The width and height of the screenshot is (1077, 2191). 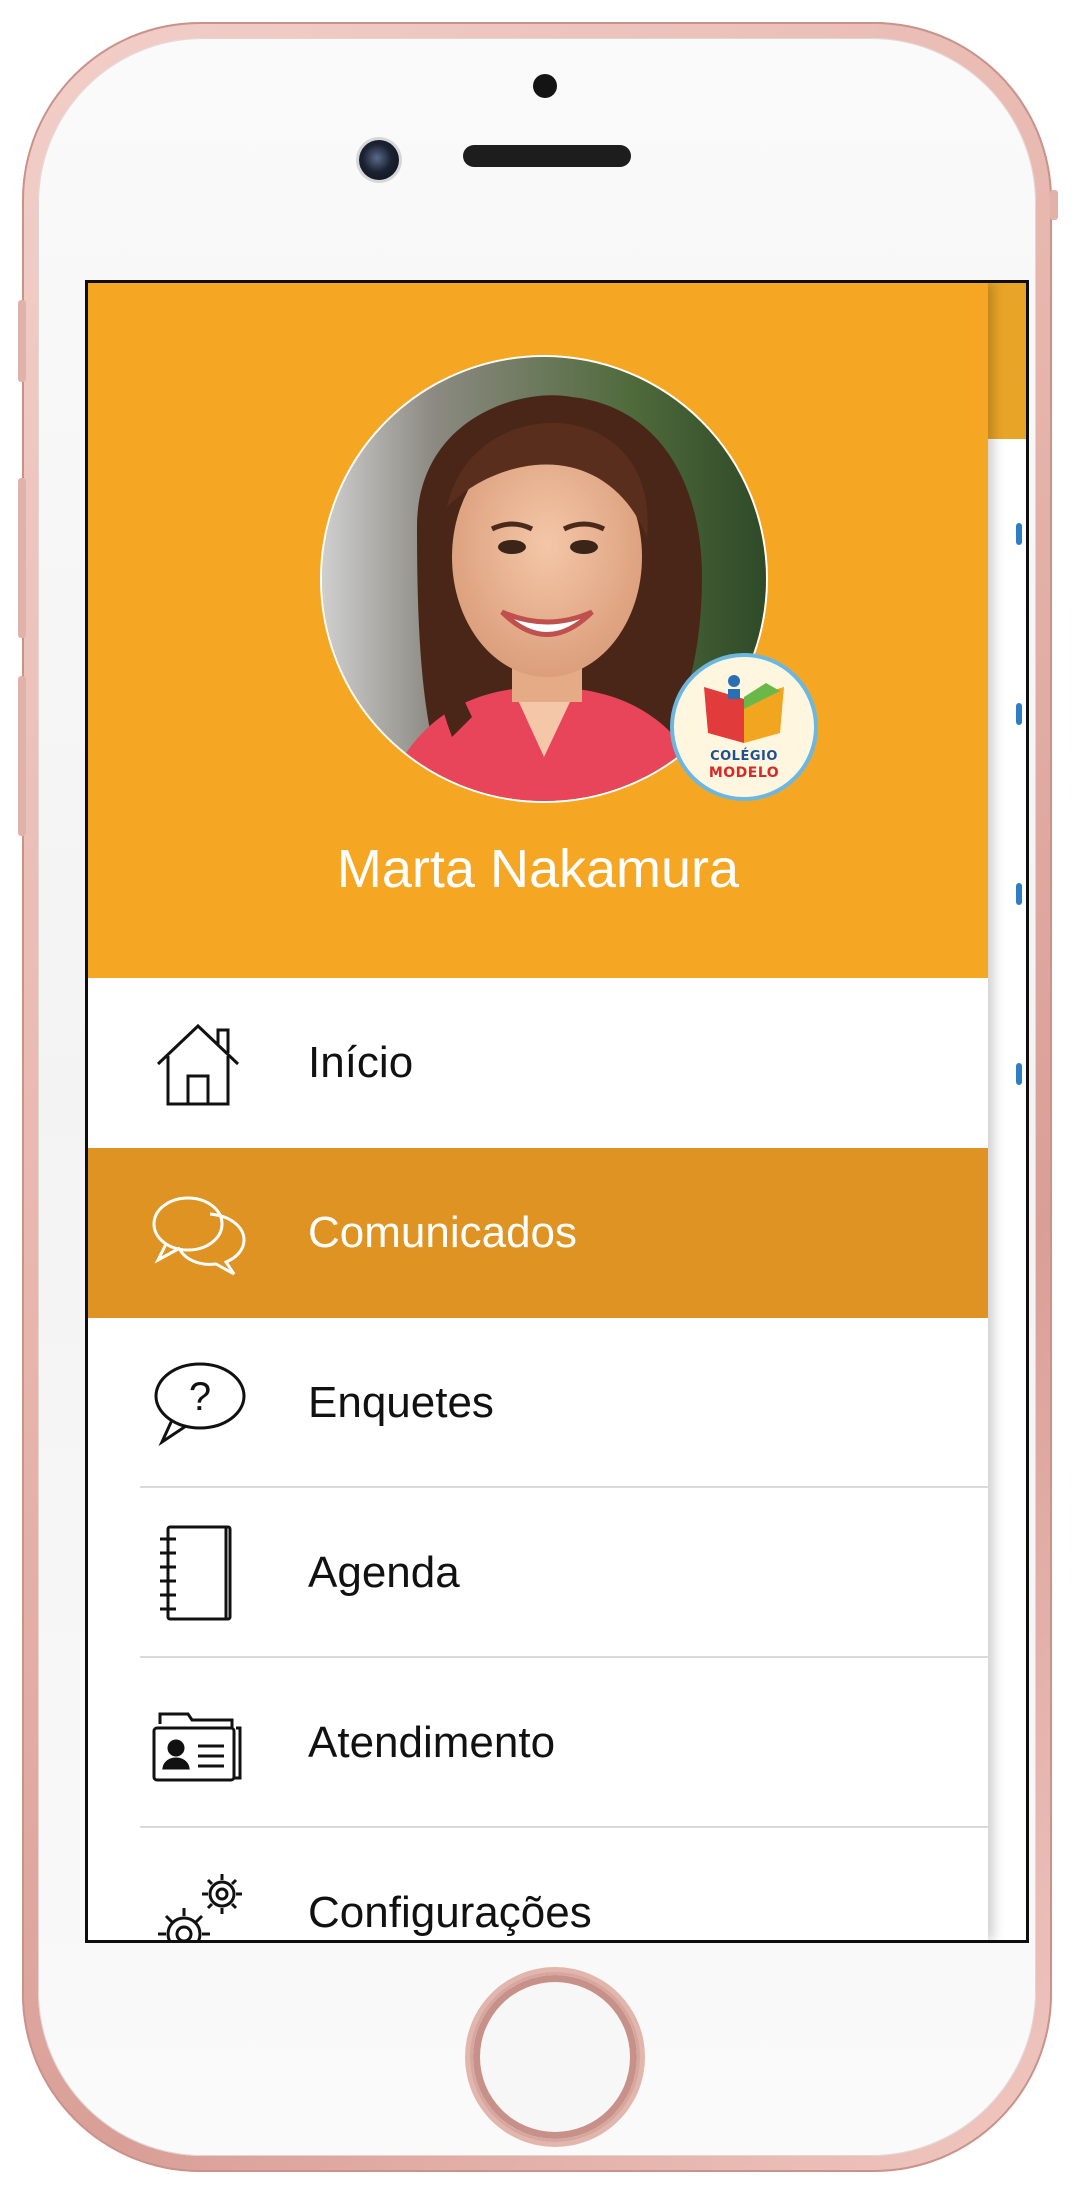 What do you see at coordinates (545, 86) in the screenshot?
I see `proximity-sensor` at bounding box center [545, 86].